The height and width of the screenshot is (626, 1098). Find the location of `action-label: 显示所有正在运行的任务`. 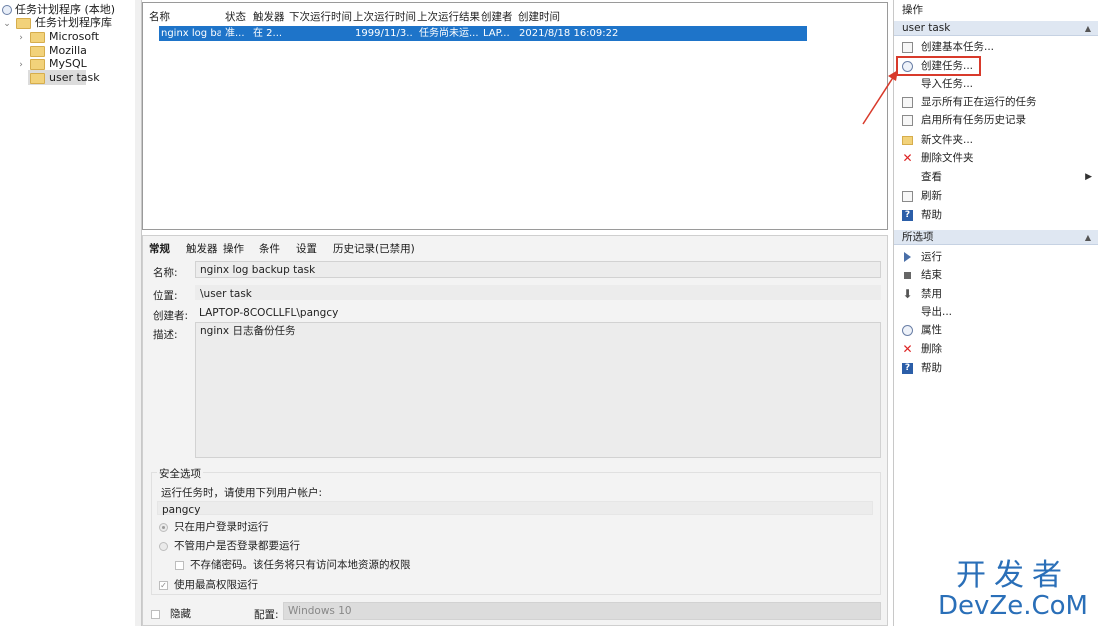

action-label: 显示所有正在运行的任务 is located at coordinates (979, 102).